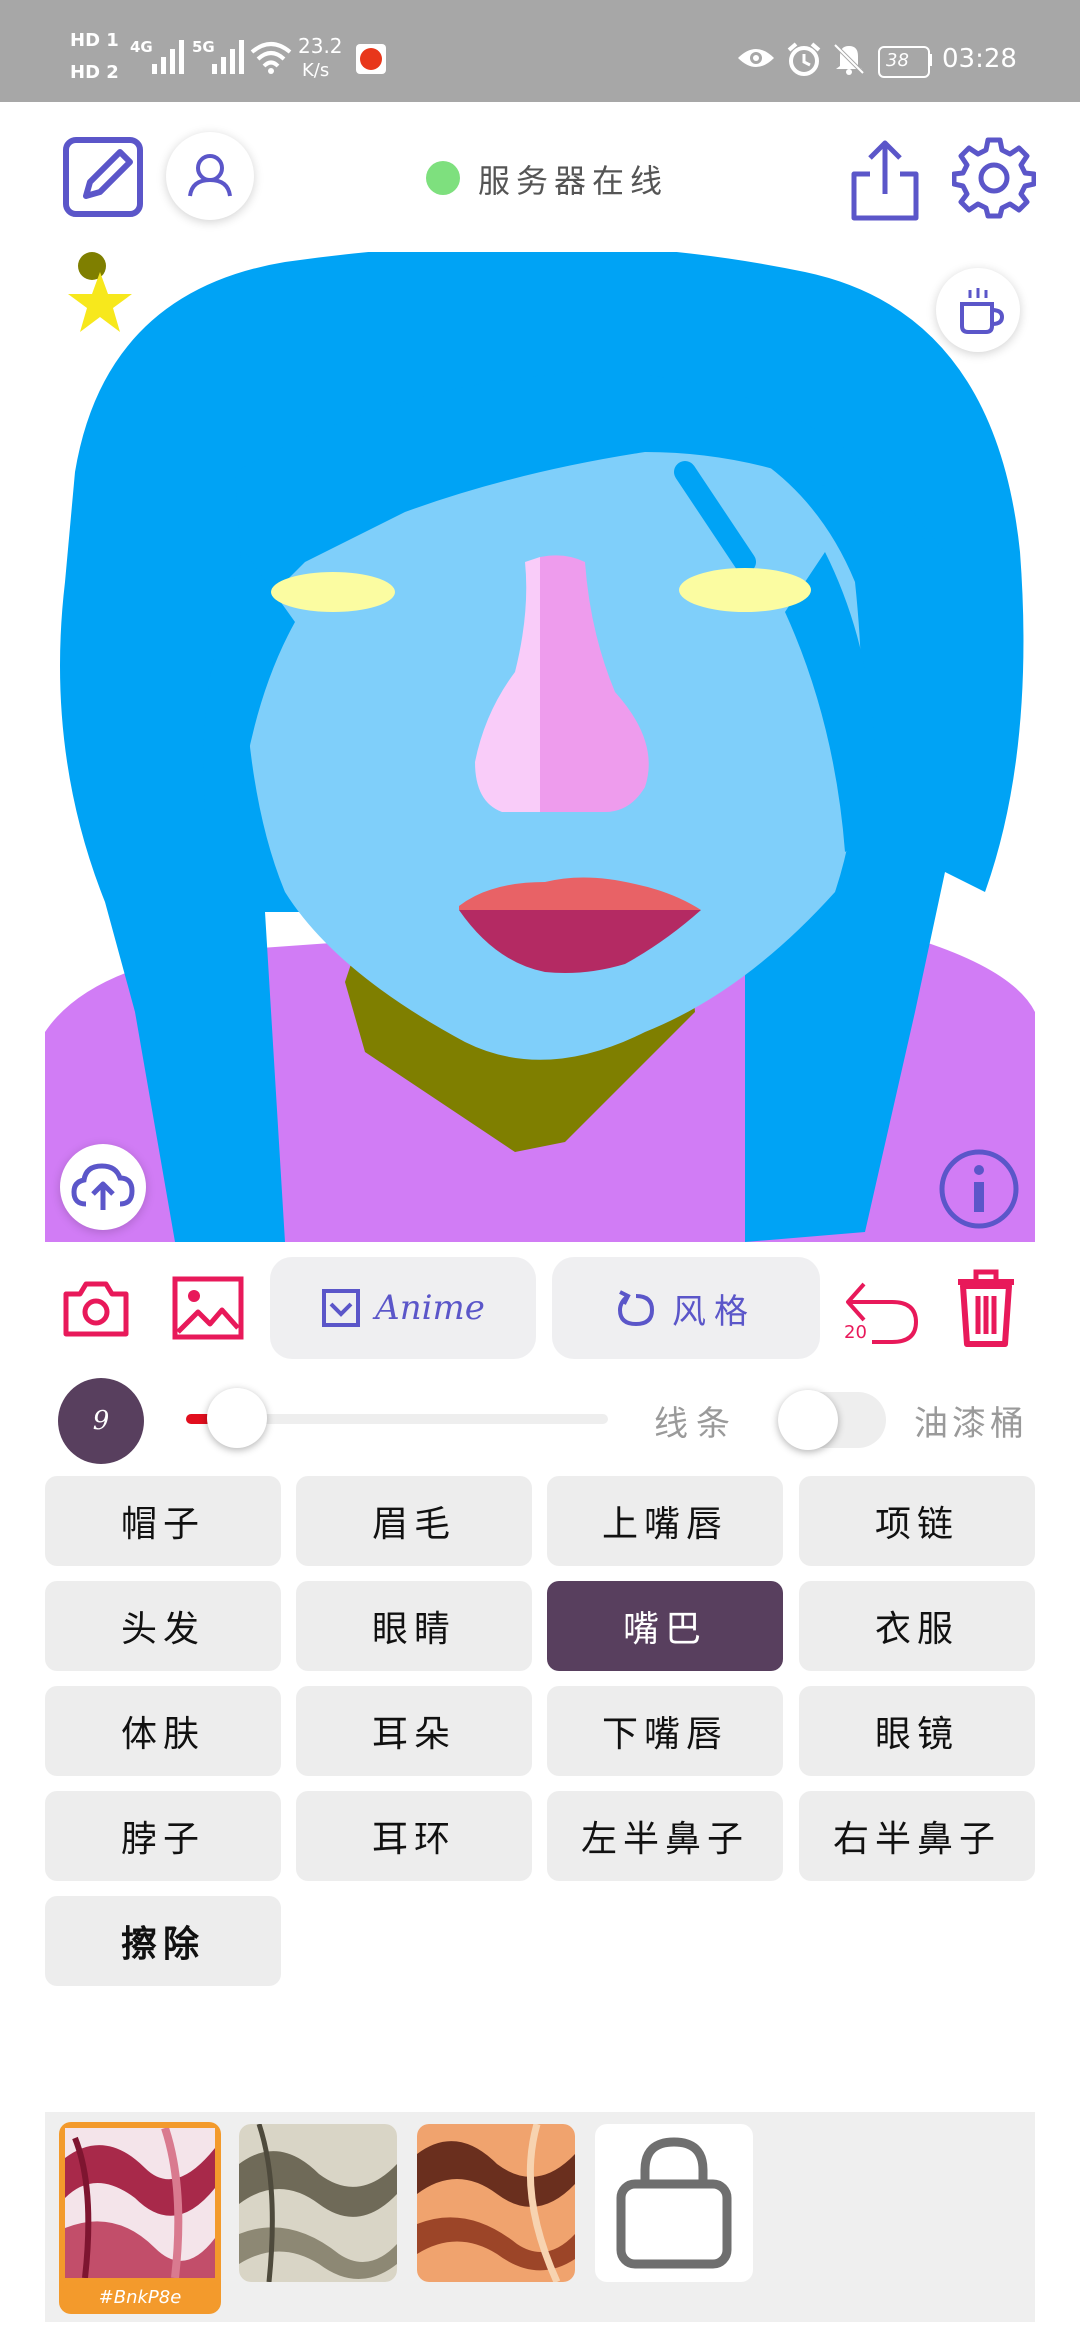 Image resolution: width=1080 pixels, height=2340 pixels. What do you see at coordinates (341, 1308) in the screenshot?
I see `checkbox-icon` at bounding box center [341, 1308].